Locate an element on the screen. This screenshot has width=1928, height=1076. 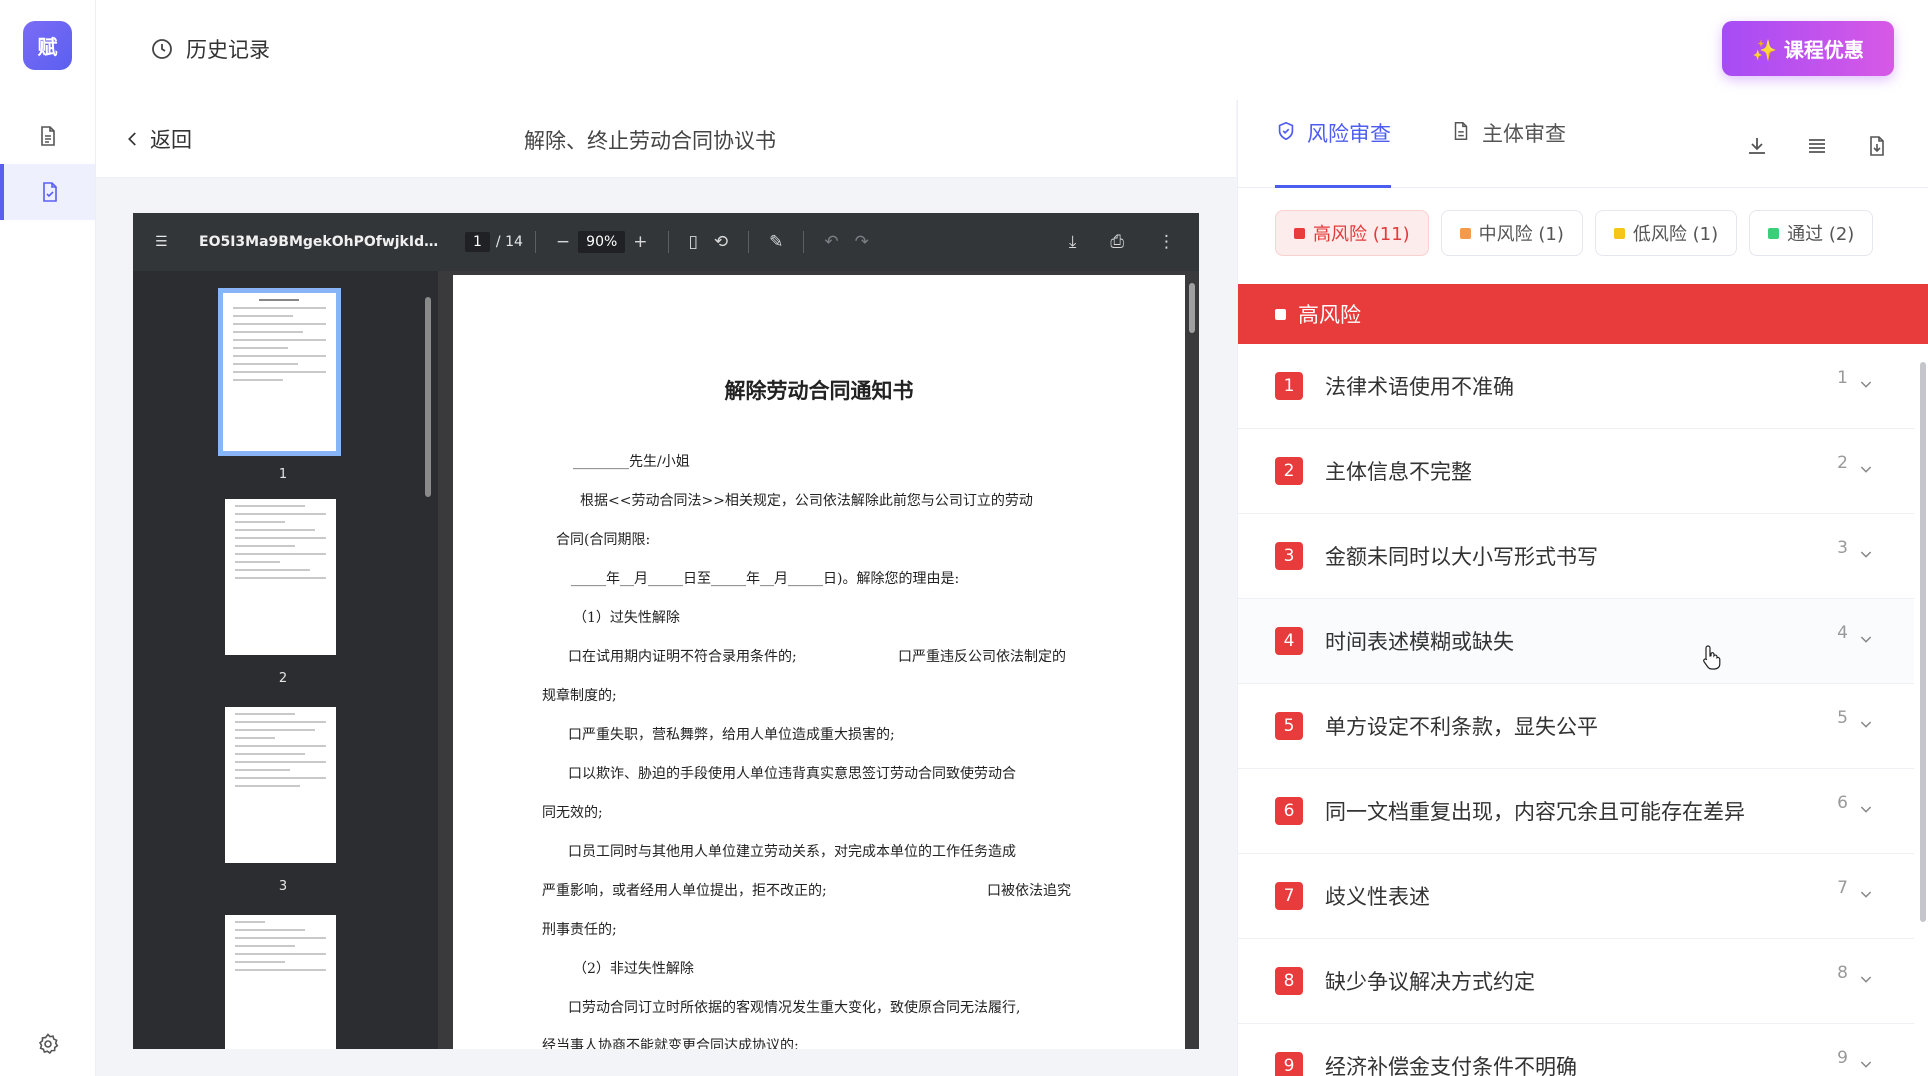
risk-item: 9 经济补偿金支付条件不明确 9 is located at coordinates (1576, 1050).